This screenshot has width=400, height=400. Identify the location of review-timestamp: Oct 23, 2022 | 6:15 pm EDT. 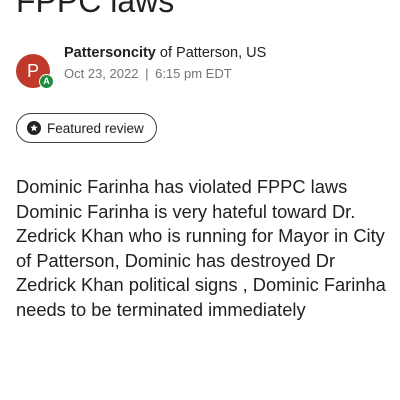
(148, 73).